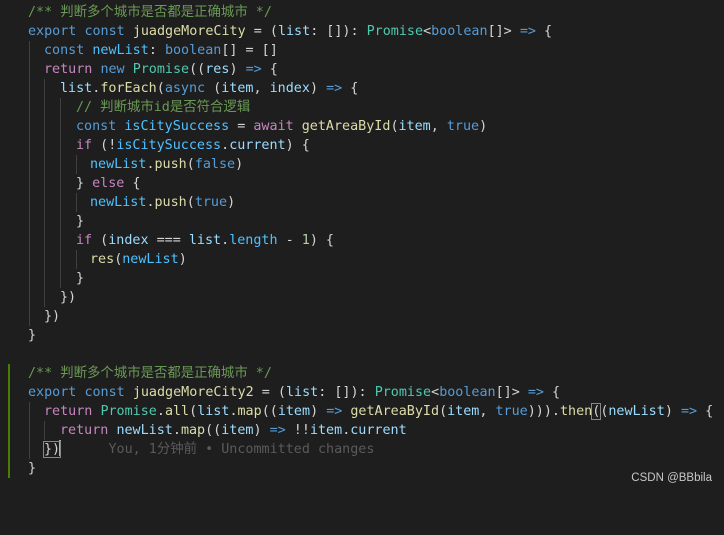  Describe the element at coordinates (52, 316) in the screenshot. I see `operator: })` at that location.